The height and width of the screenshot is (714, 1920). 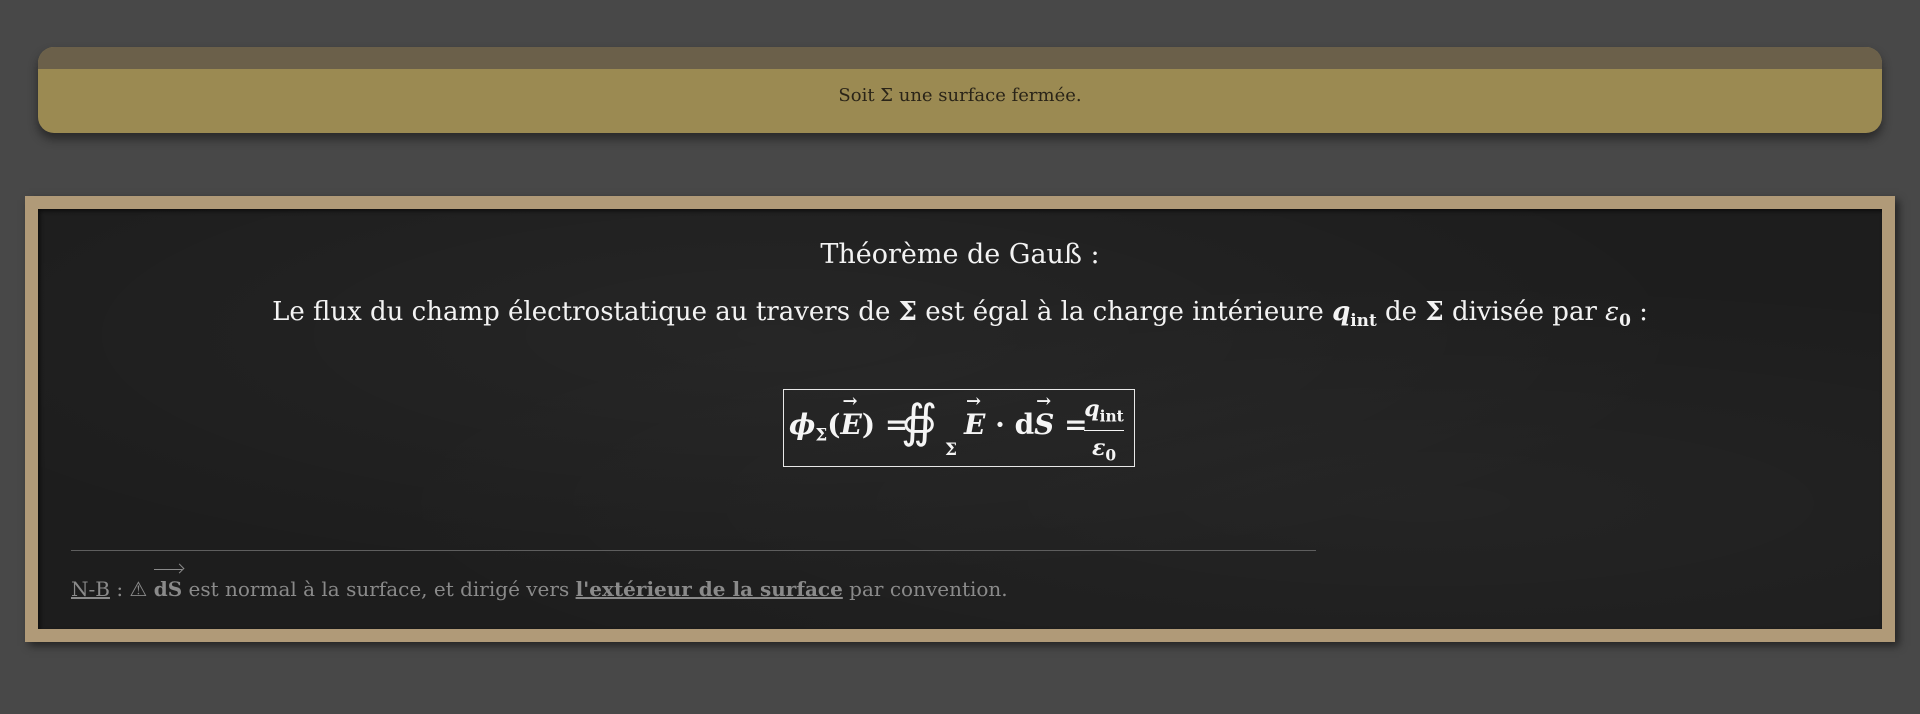 What do you see at coordinates (834, 424) in the screenshot?
I see `formula-paren-open: (` at bounding box center [834, 424].